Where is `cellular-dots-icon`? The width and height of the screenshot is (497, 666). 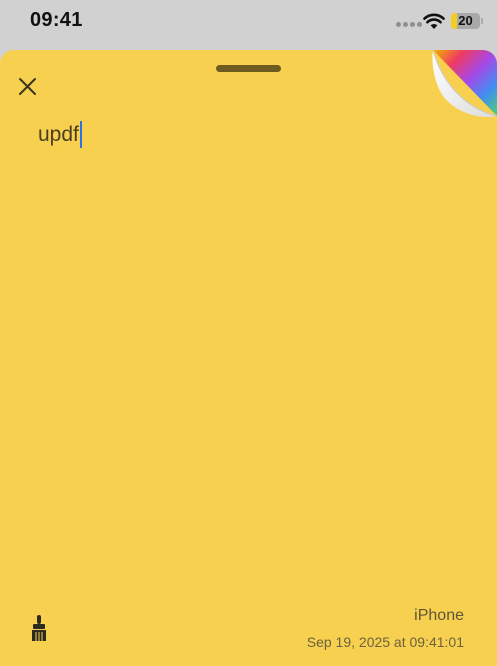 cellular-dots-icon is located at coordinates (409, 24).